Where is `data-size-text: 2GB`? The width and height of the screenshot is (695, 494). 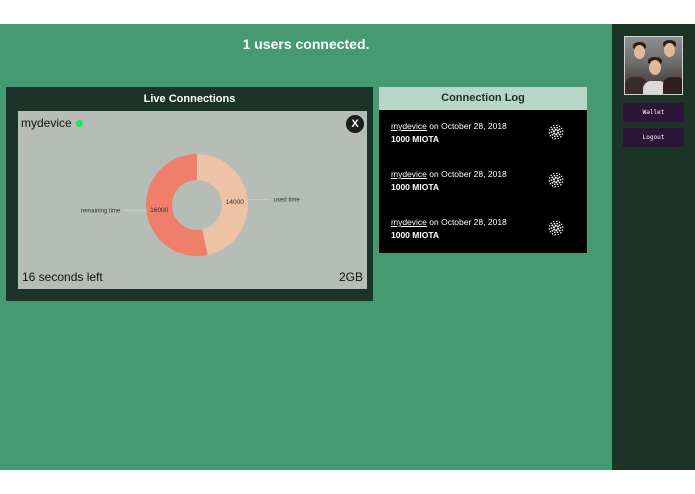
data-size-text: 2GB is located at coordinates (350, 277).